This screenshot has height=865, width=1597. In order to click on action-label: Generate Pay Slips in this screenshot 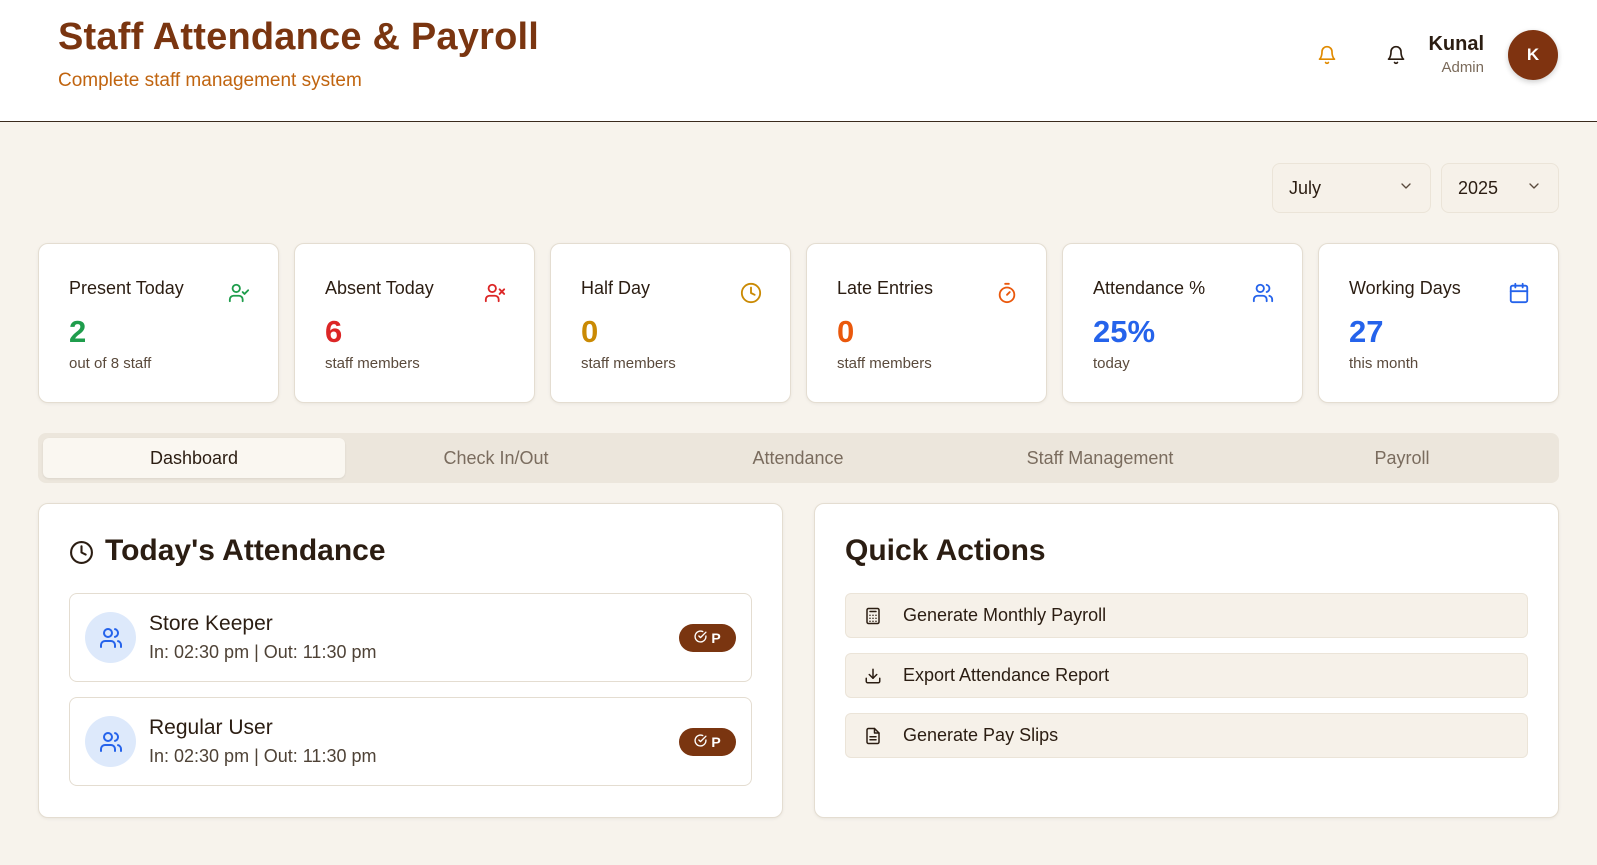, I will do `click(981, 735)`.